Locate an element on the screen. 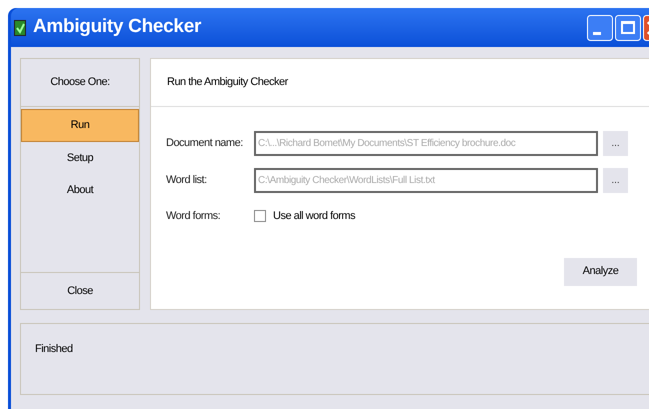 The height and width of the screenshot is (409, 649). close-button: Close is located at coordinates (80, 290).